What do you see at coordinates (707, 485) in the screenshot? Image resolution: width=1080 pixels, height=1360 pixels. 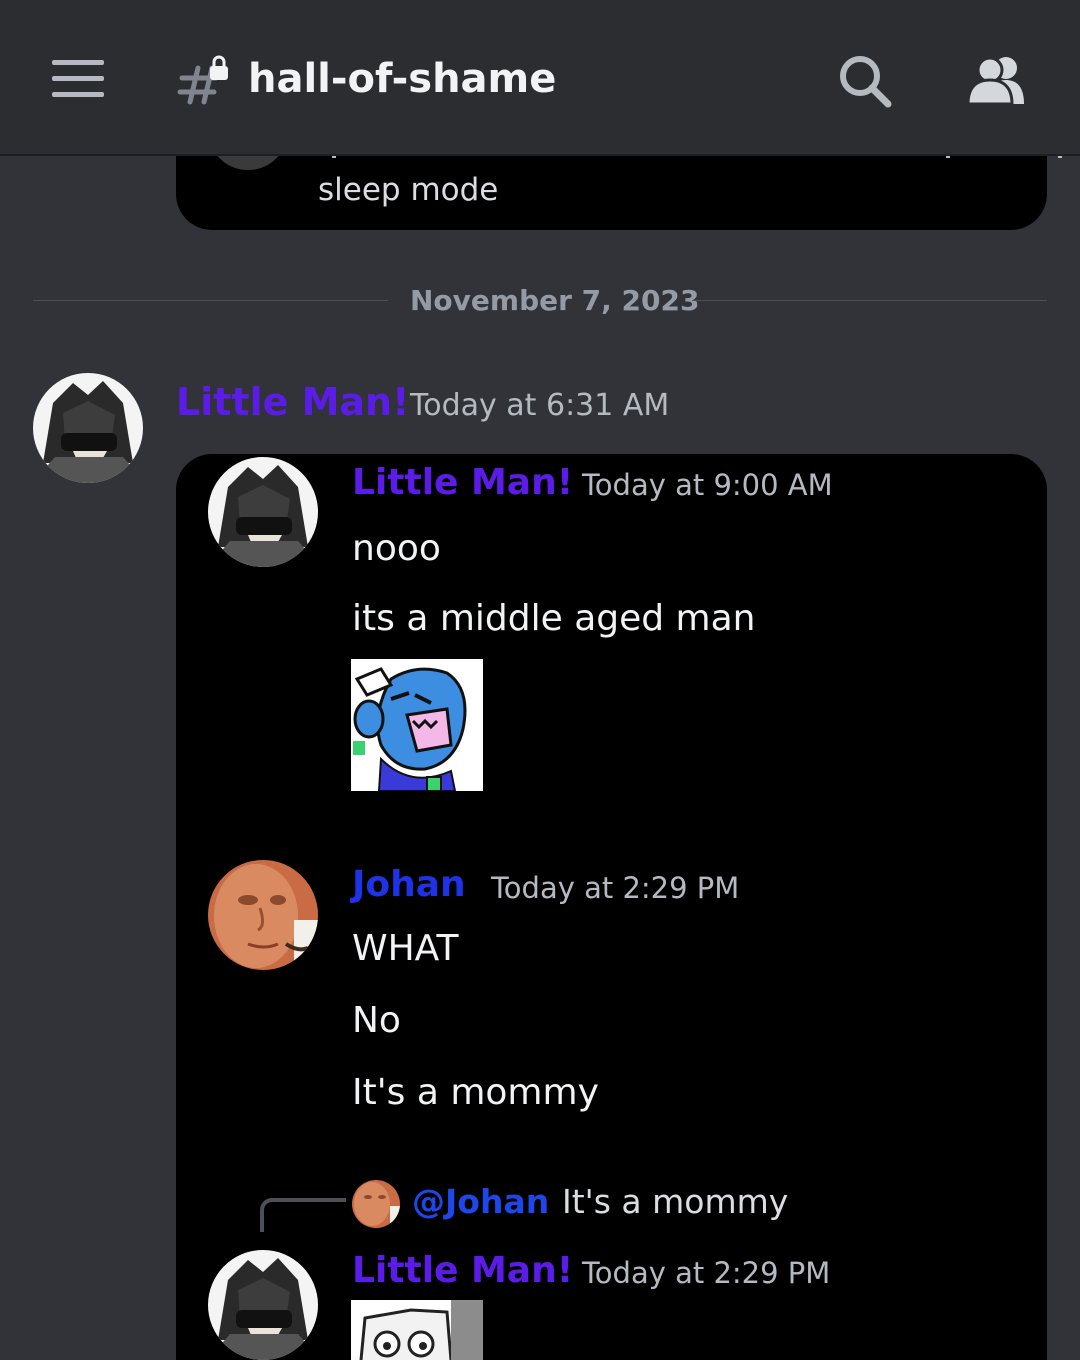 I see `message-timestamp: Today at 9:00 AM` at bounding box center [707, 485].